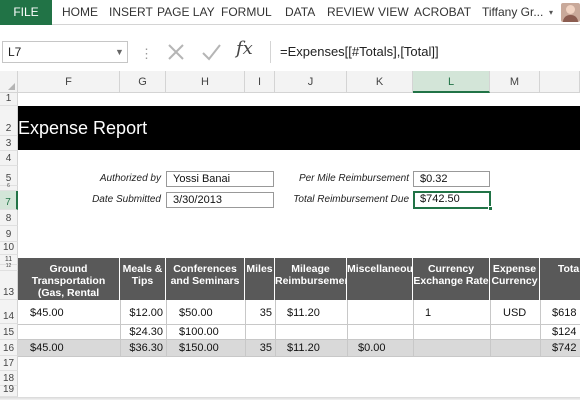 This screenshot has height=400, width=580. Describe the element at coordinates (205, 279) in the screenshot. I see `header-conferences: Conferences and Seminars` at that location.